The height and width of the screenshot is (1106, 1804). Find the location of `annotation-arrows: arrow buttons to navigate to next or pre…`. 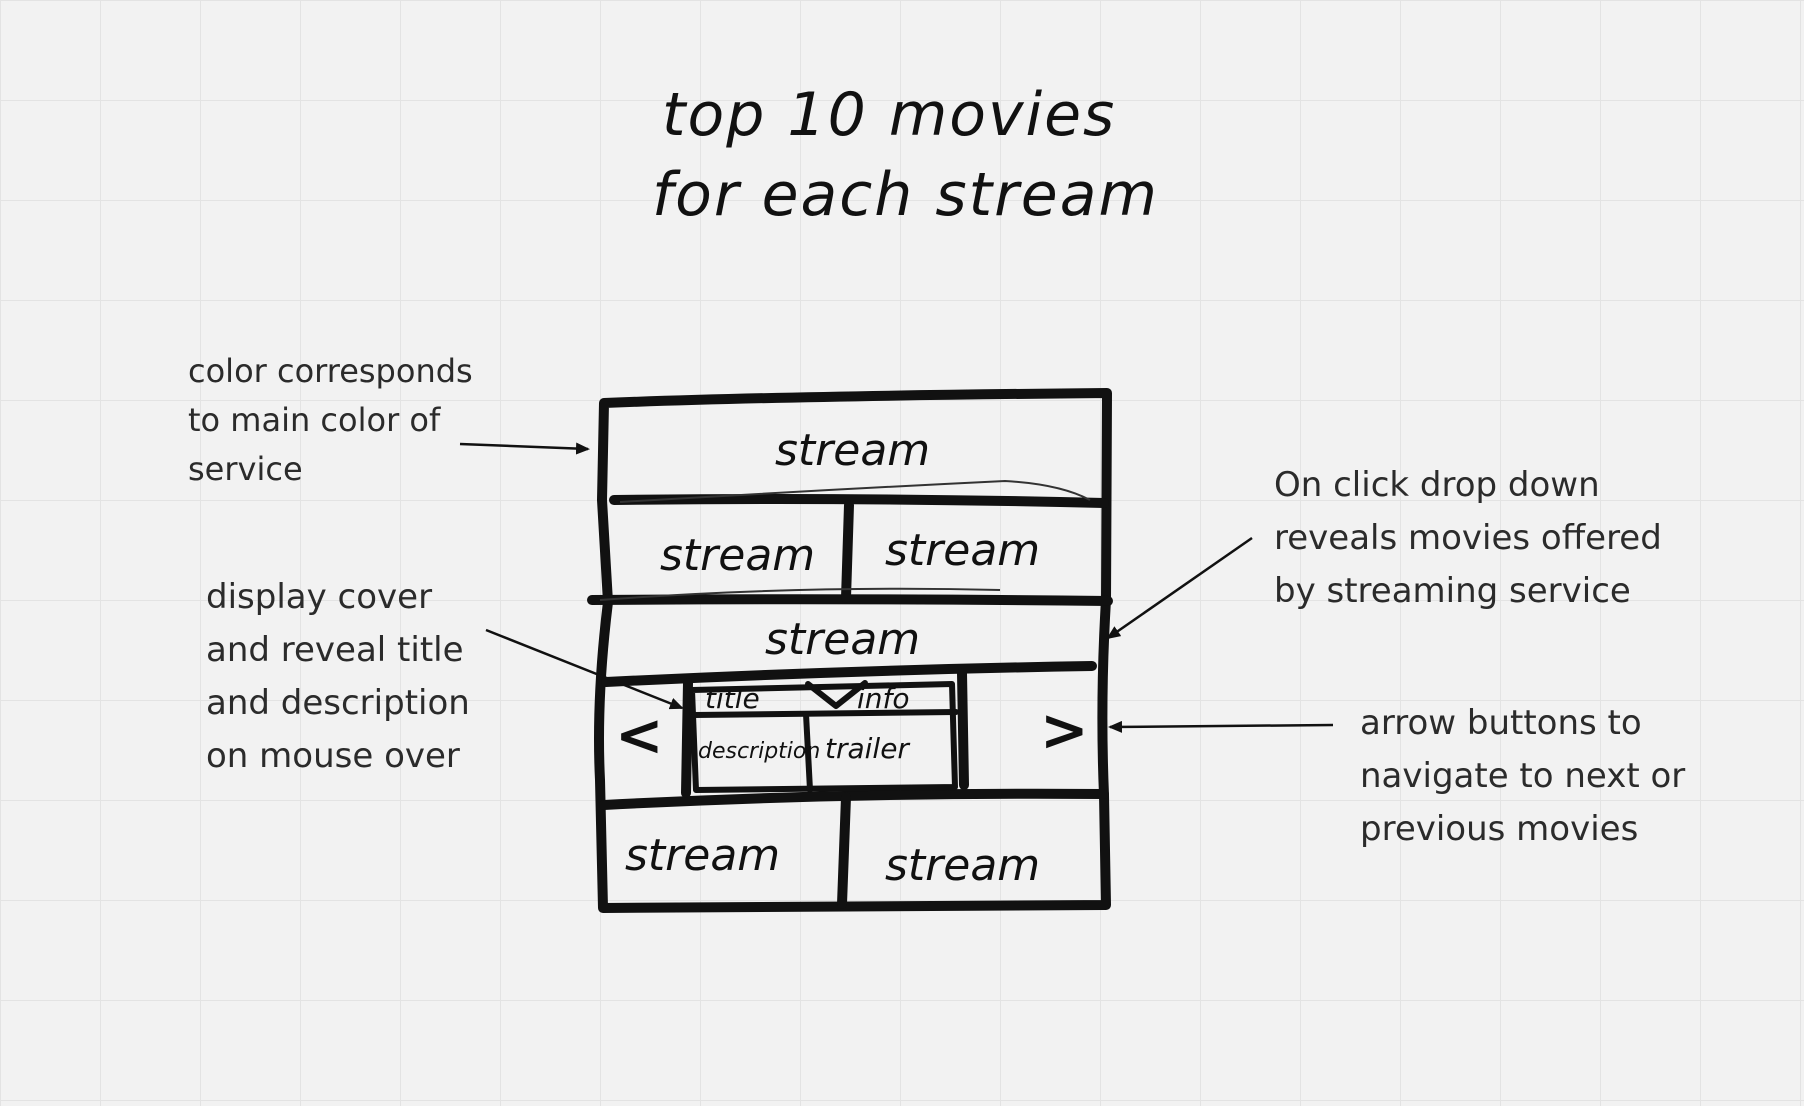

annotation-arrows: arrow buttons to navigate to next or pre… is located at coordinates (1522, 776).